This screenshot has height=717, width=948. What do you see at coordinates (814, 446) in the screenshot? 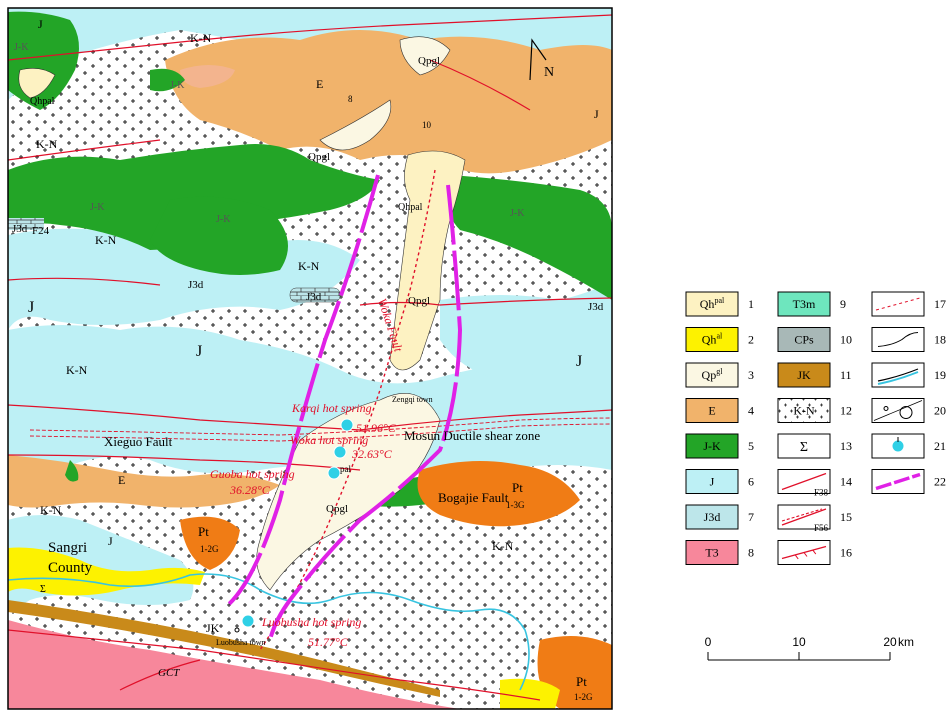
I see `legend-item-13: Σ 13` at bounding box center [814, 446].